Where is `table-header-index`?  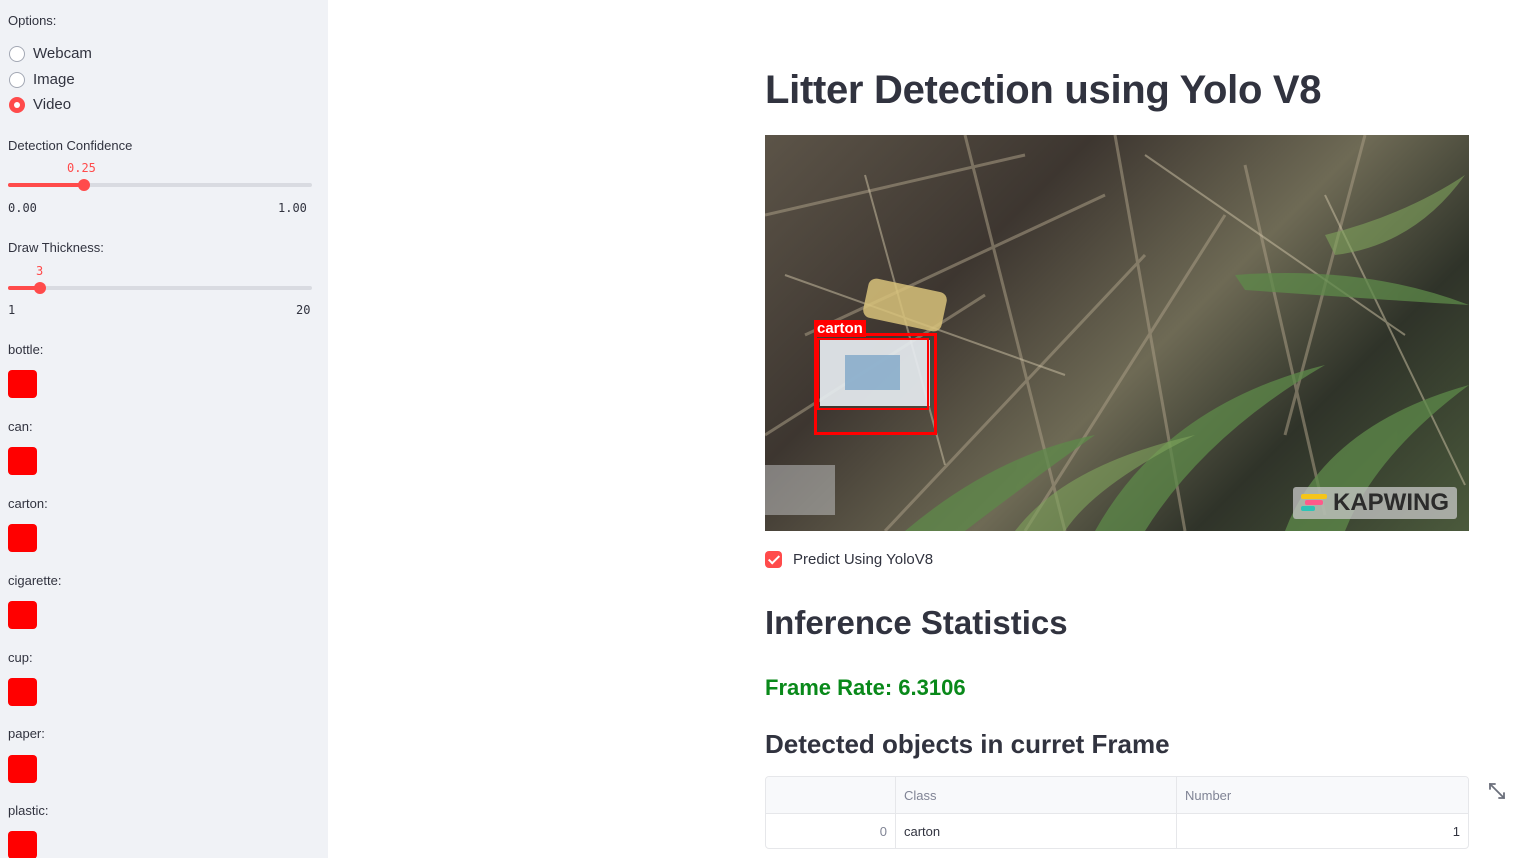 table-header-index is located at coordinates (831, 795).